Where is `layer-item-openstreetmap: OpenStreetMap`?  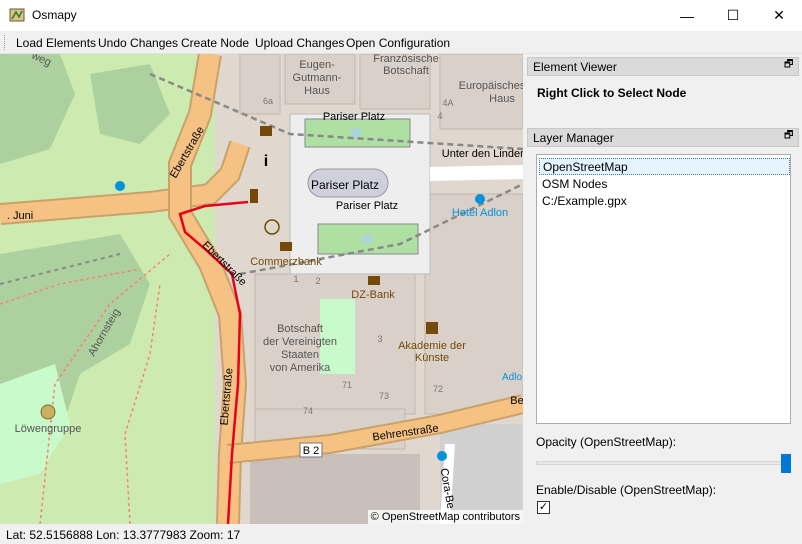 layer-item-openstreetmap: OpenStreetMap is located at coordinates (664, 166).